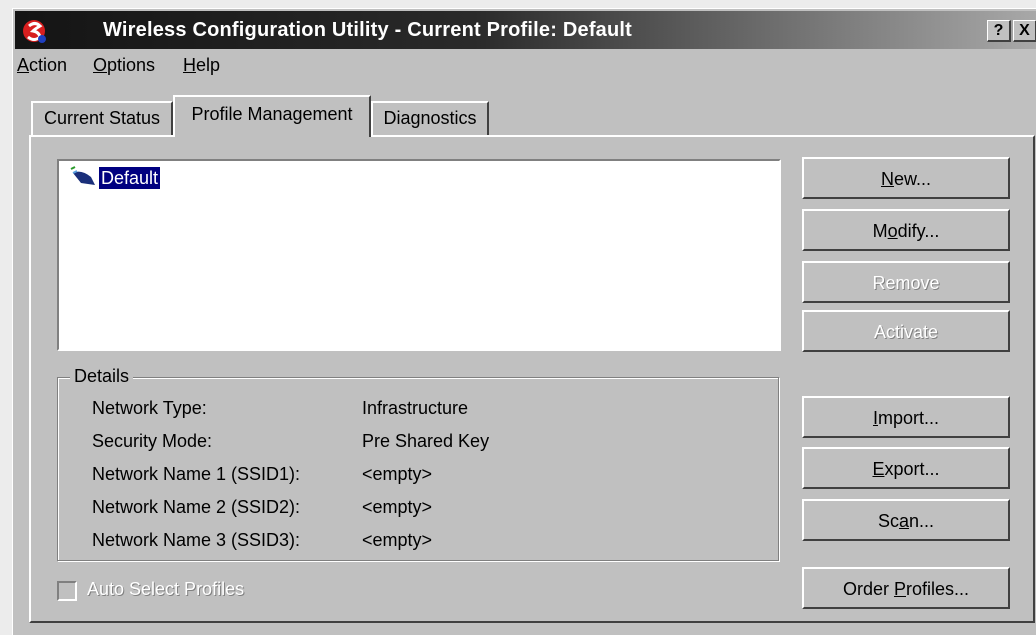 This screenshot has height=635, width=1036. I want to click on scan-accel: a, so click(903, 521).